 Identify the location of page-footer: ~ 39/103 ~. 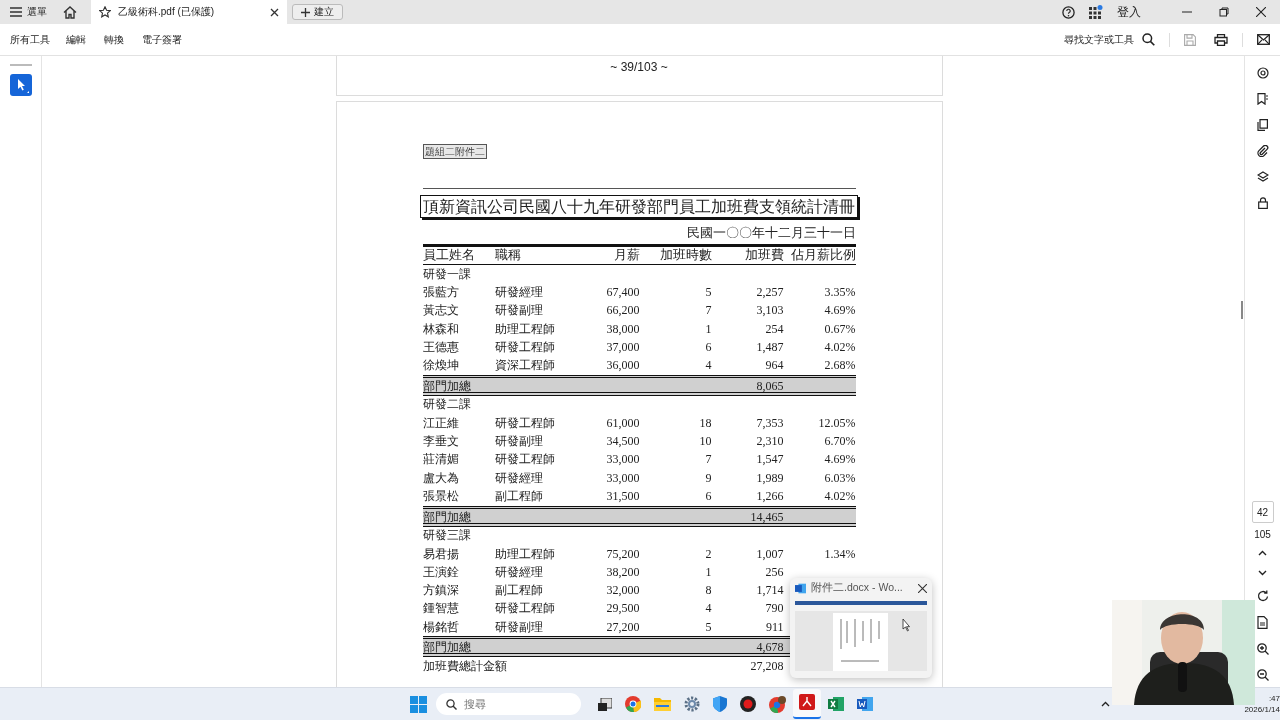
(639, 67).